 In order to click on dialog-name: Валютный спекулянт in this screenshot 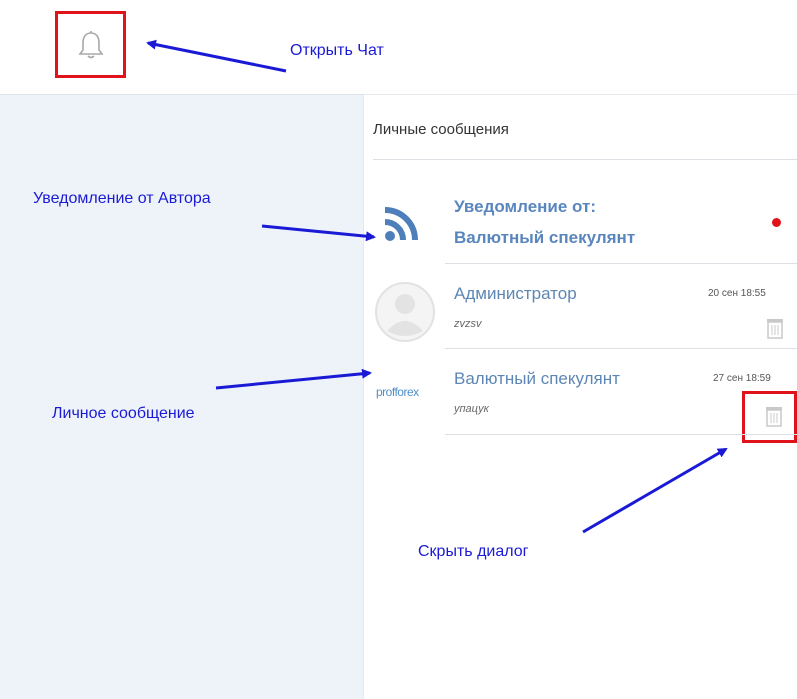, I will do `click(537, 379)`.